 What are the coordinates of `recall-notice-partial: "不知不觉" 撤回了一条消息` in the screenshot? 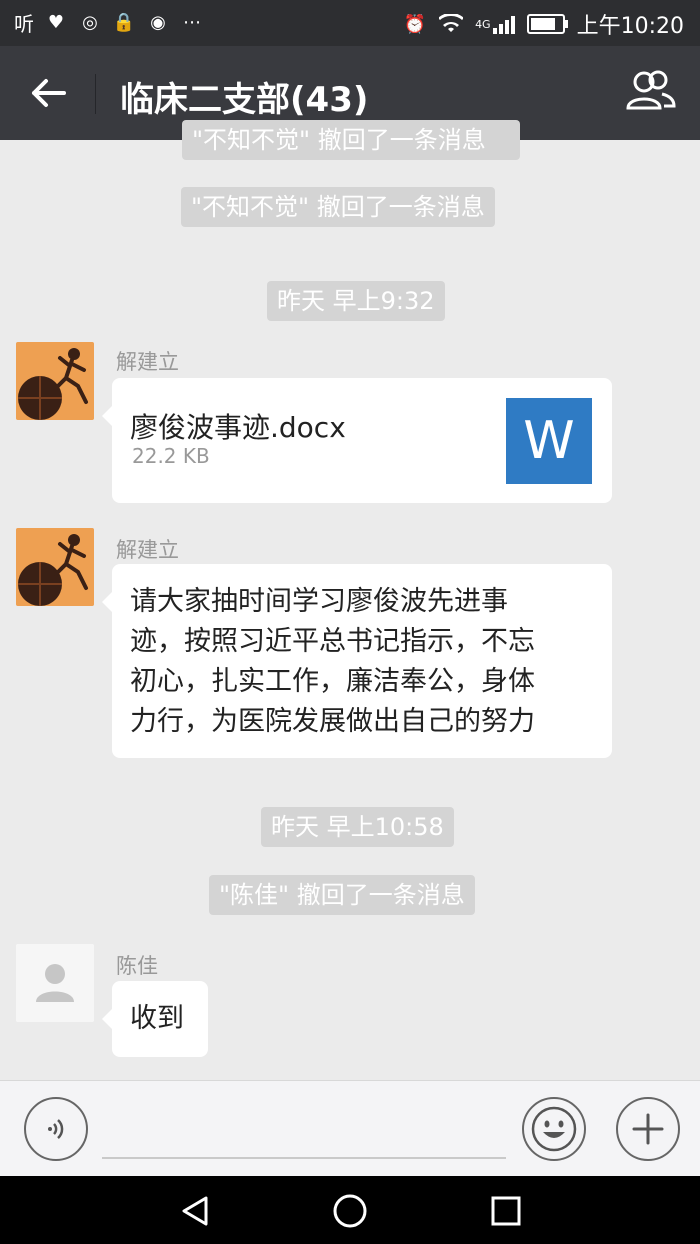 It's located at (351, 140).